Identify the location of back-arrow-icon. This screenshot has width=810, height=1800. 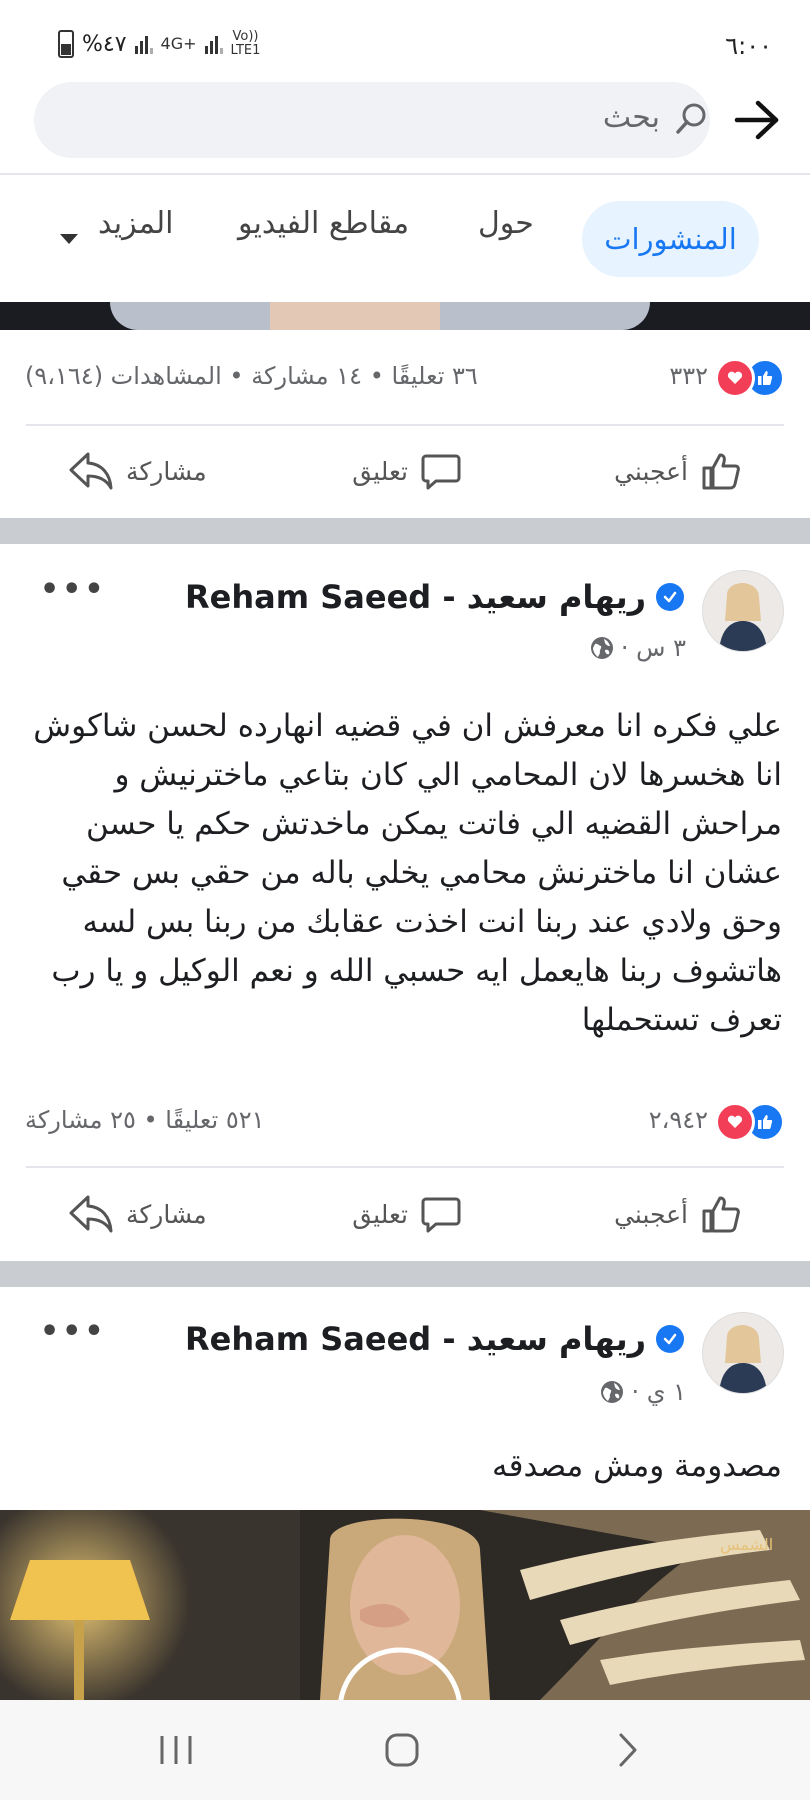
(757, 122).